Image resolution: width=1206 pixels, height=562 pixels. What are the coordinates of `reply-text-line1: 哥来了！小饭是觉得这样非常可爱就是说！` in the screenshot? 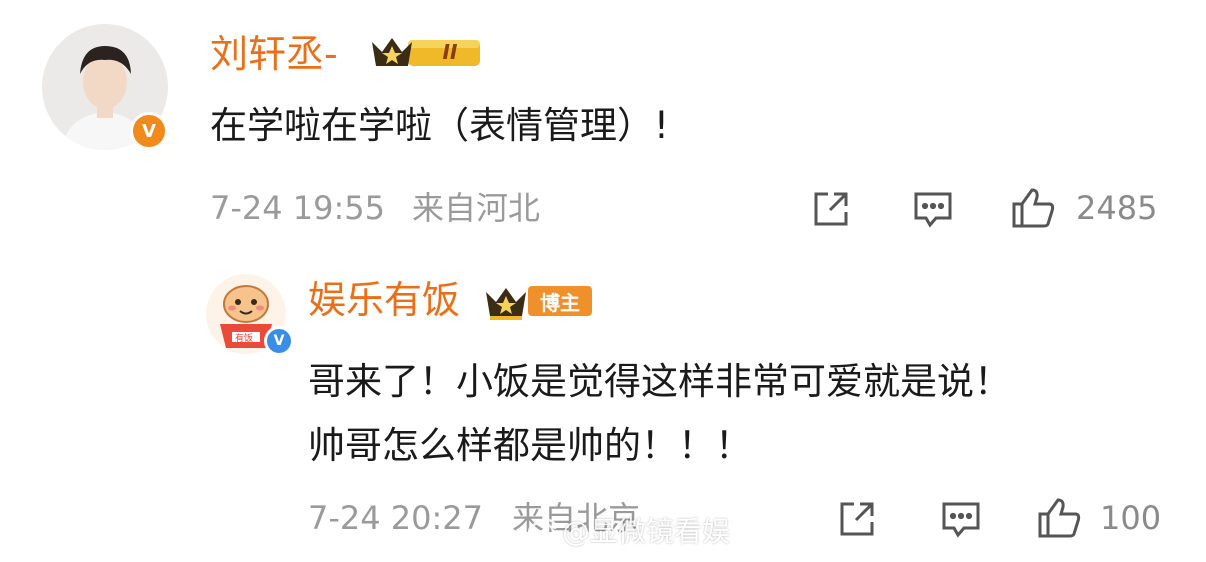 It's located at (659, 381).